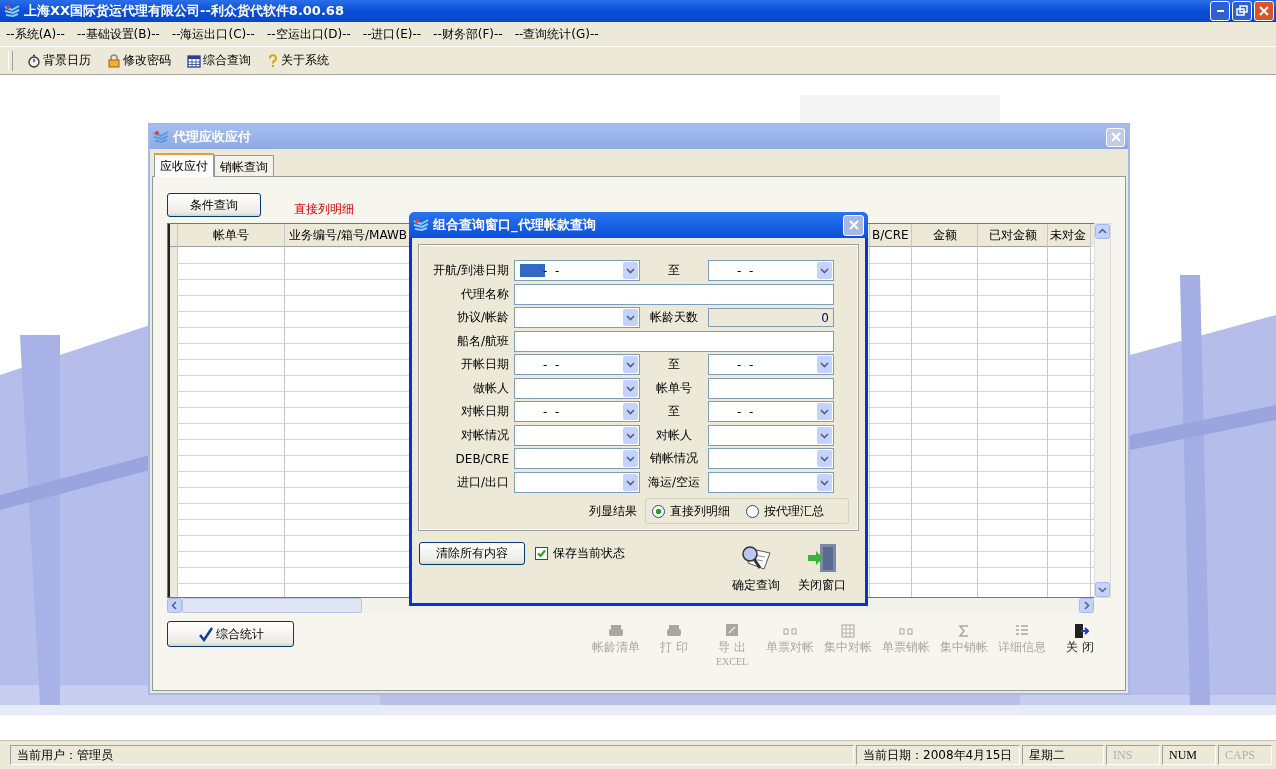 This screenshot has width=1276, height=769. Describe the element at coordinates (184, 11) in the screenshot. I see `window-title: 上海XX国际货运代理有限公司--利众货代软件8.00.68` at that location.